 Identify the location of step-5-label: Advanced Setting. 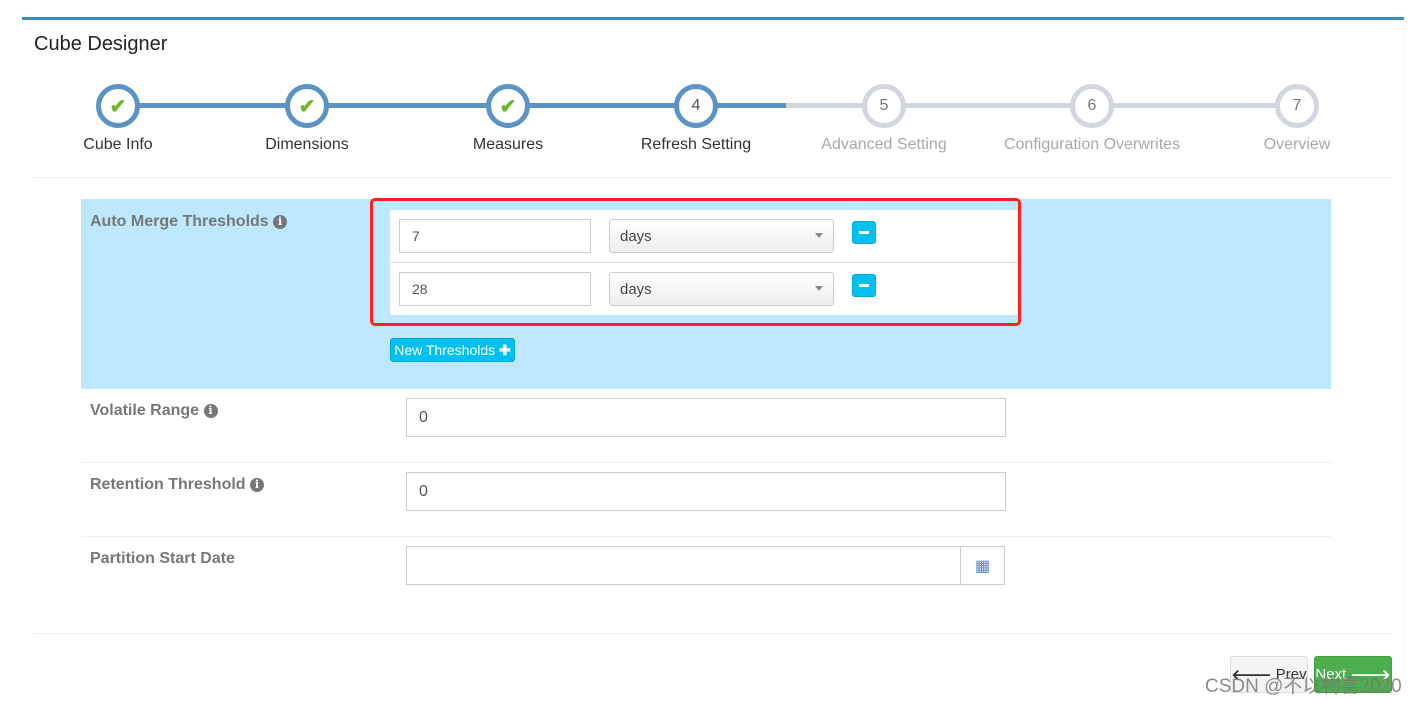
(884, 144).